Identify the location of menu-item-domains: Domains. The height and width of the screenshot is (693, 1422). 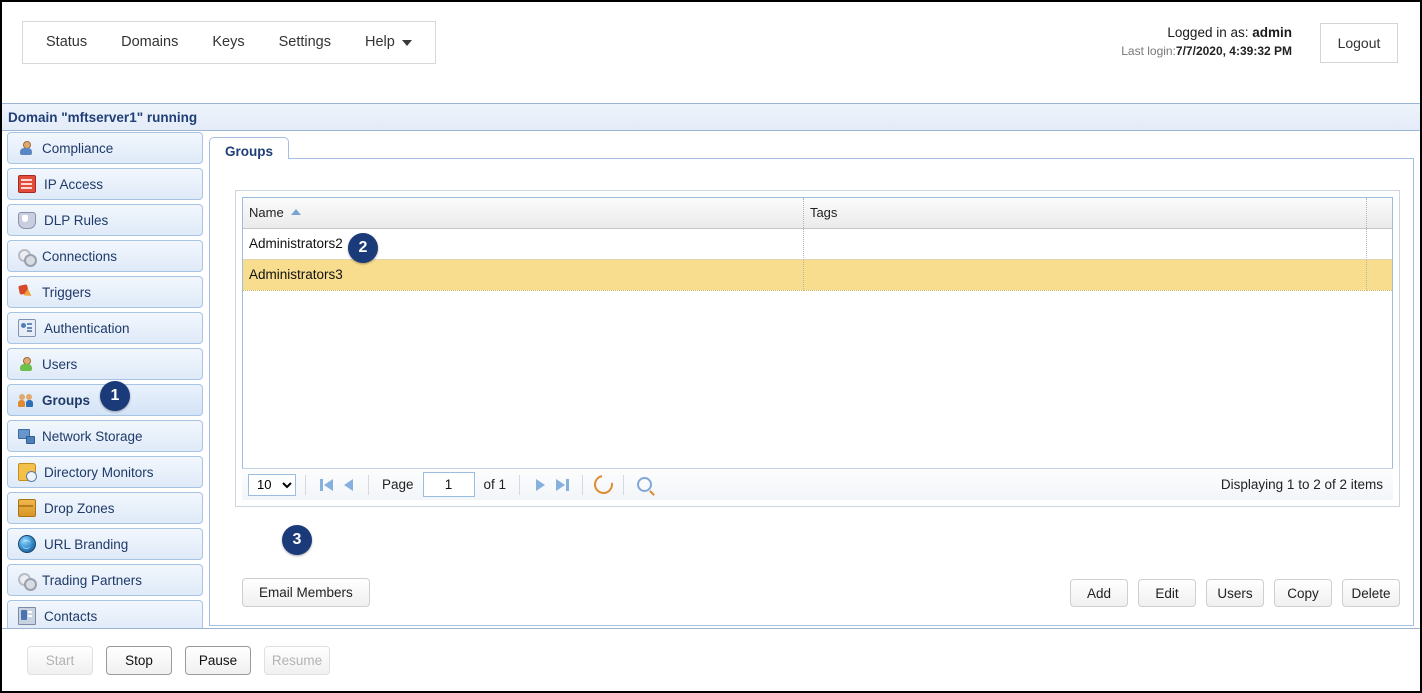
(149, 42).